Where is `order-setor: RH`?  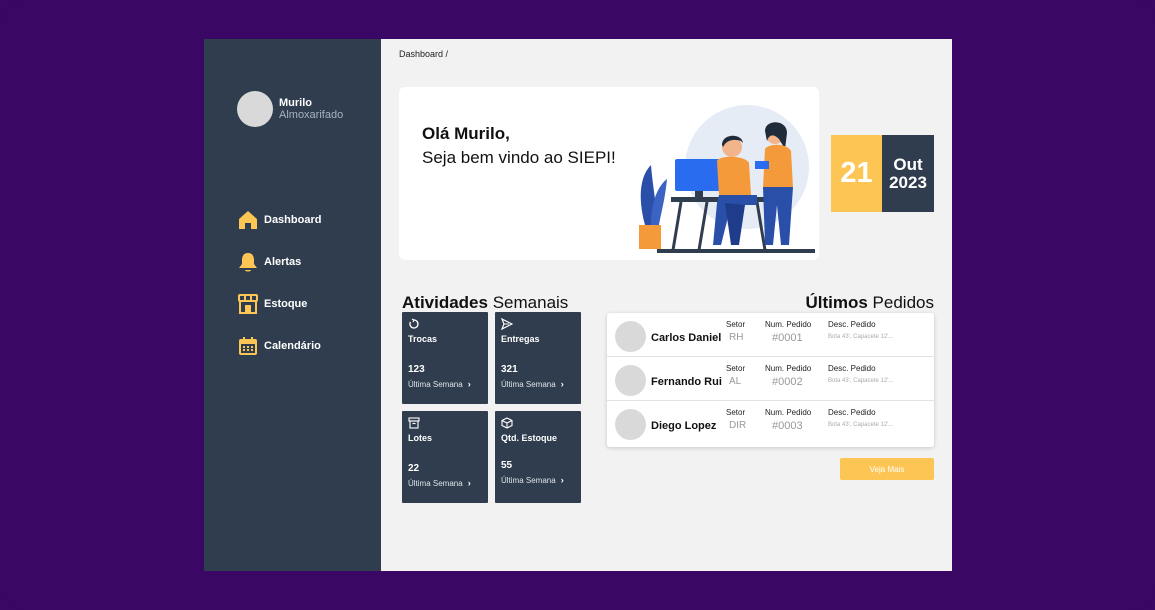 order-setor: RH is located at coordinates (736, 337).